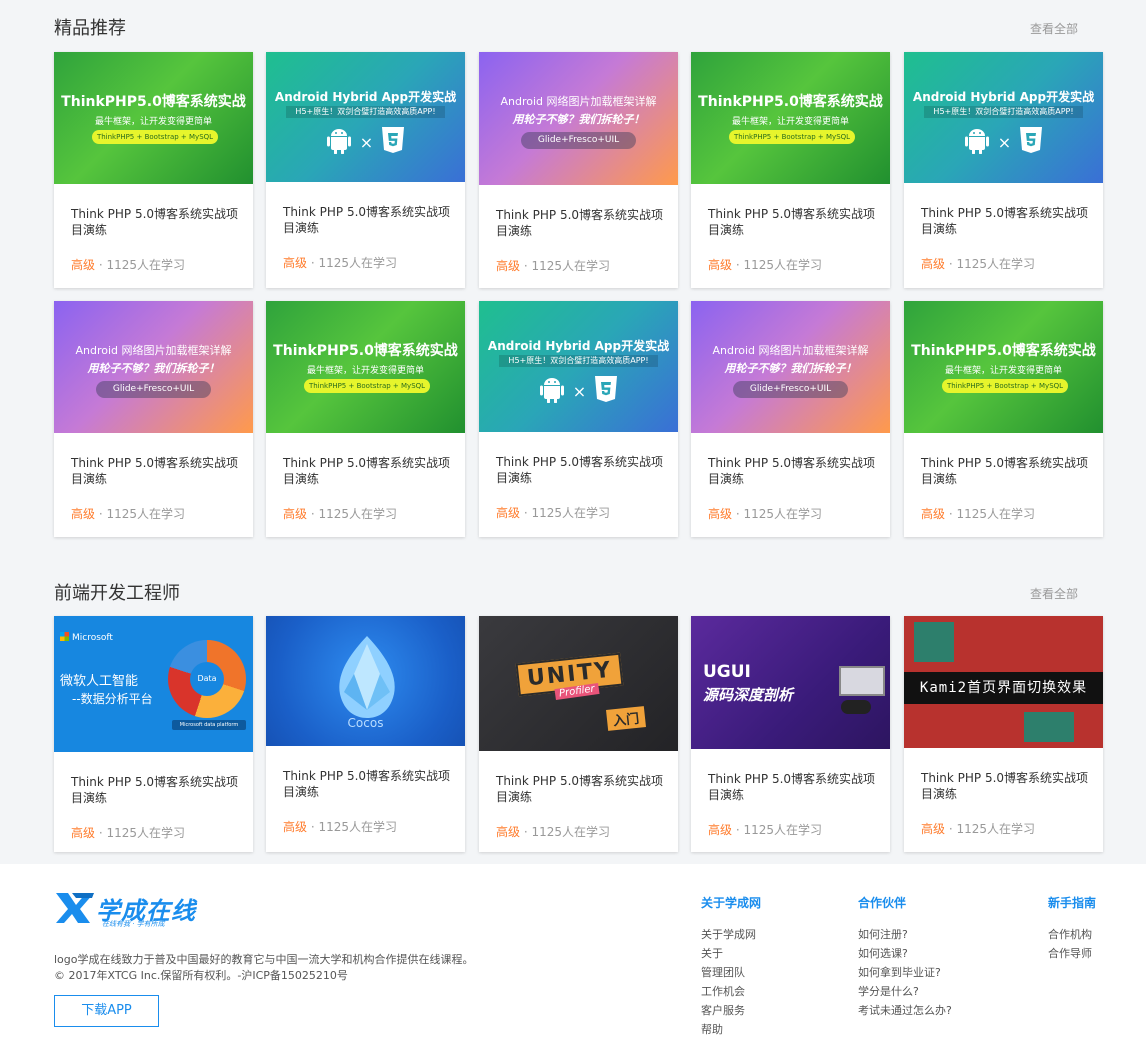 The image size is (1146, 1049). I want to click on thumb-title: UGUI, so click(727, 672).